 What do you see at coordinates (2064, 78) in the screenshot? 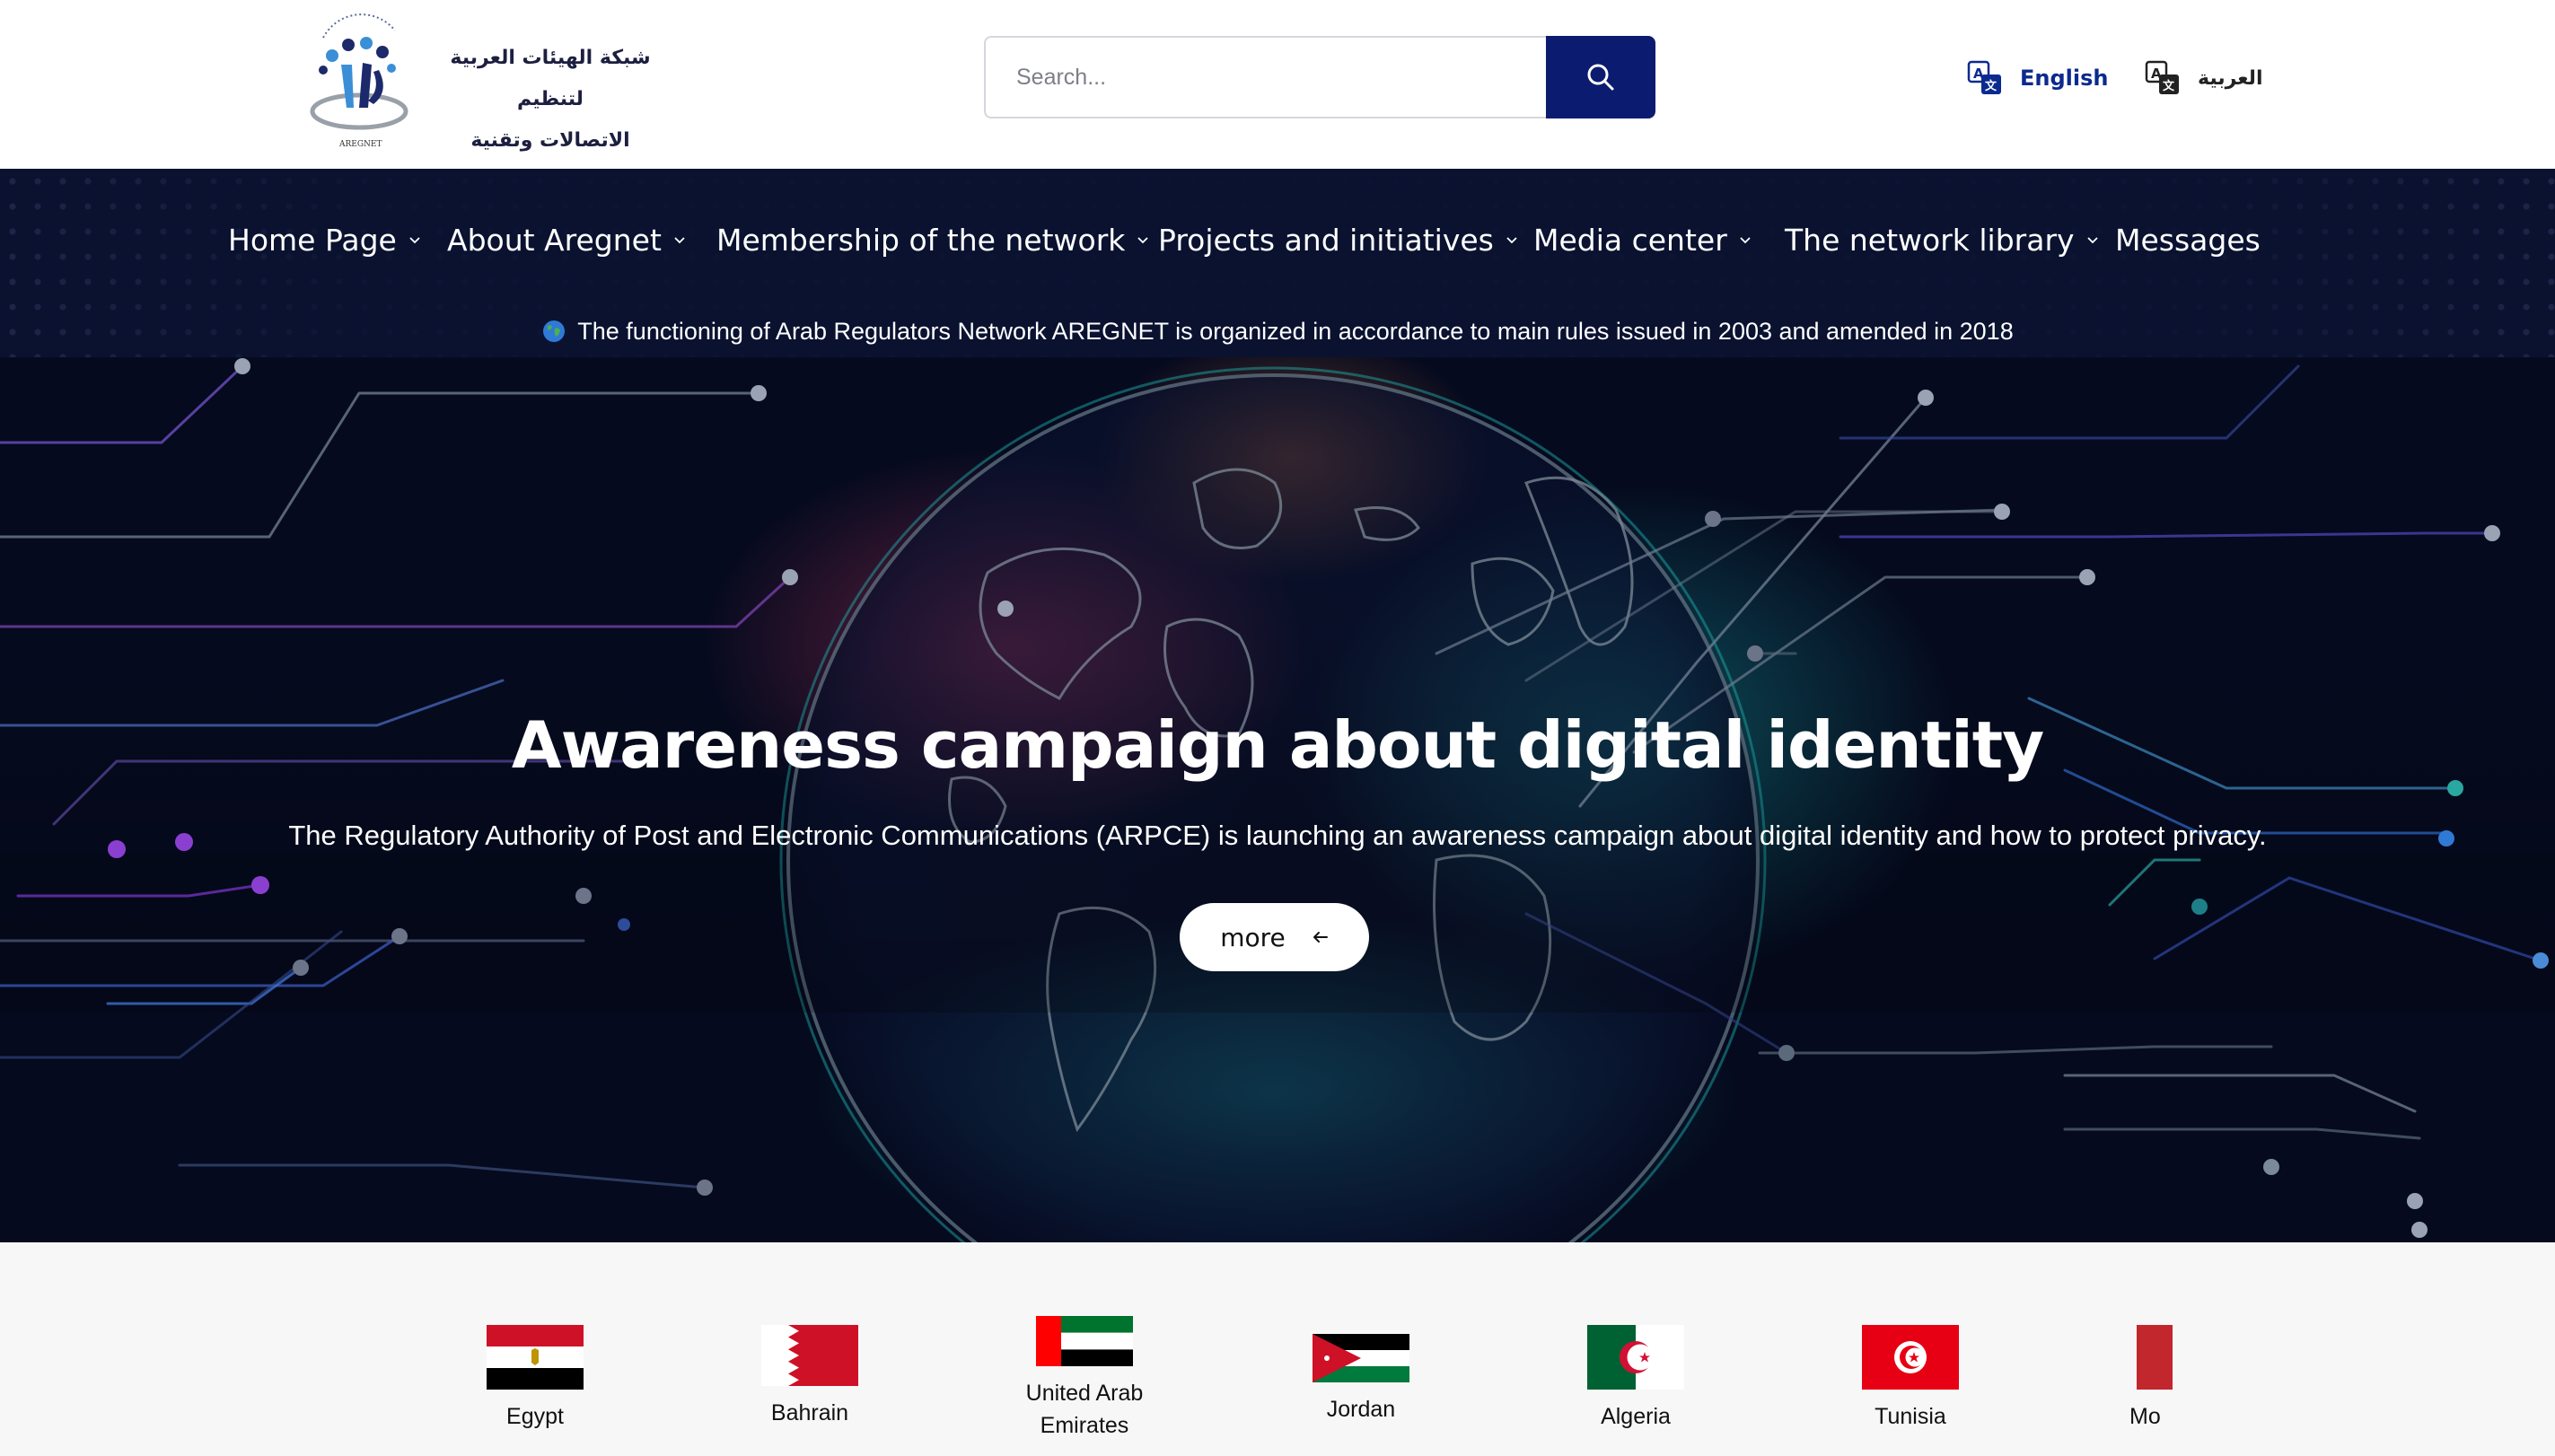
I see `language-english-label: English` at bounding box center [2064, 78].